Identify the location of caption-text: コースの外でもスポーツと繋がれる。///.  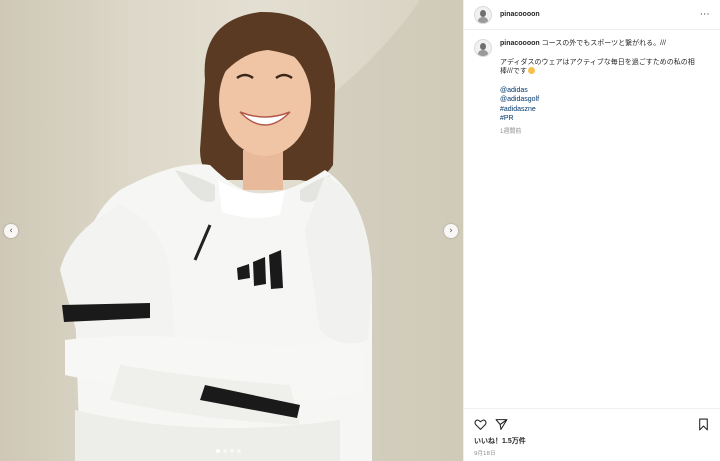
(603, 43).